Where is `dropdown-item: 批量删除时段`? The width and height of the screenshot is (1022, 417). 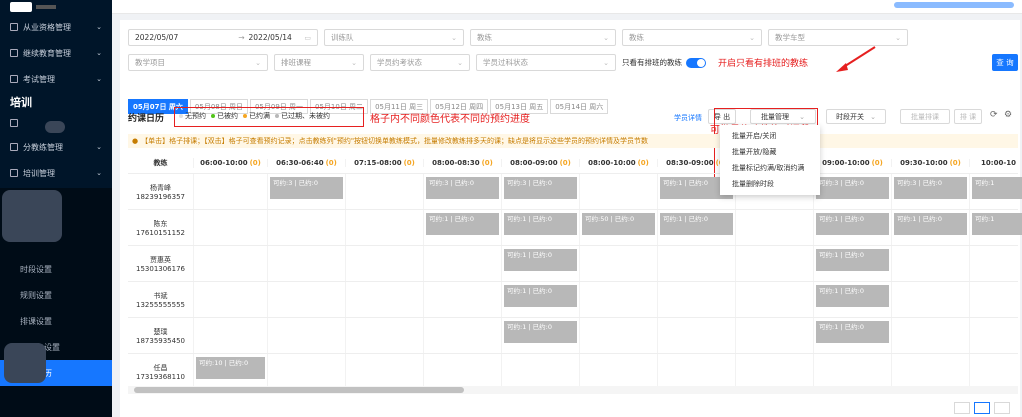
dropdown-item: 批量删除时段 is located at coordinates (770, 184).